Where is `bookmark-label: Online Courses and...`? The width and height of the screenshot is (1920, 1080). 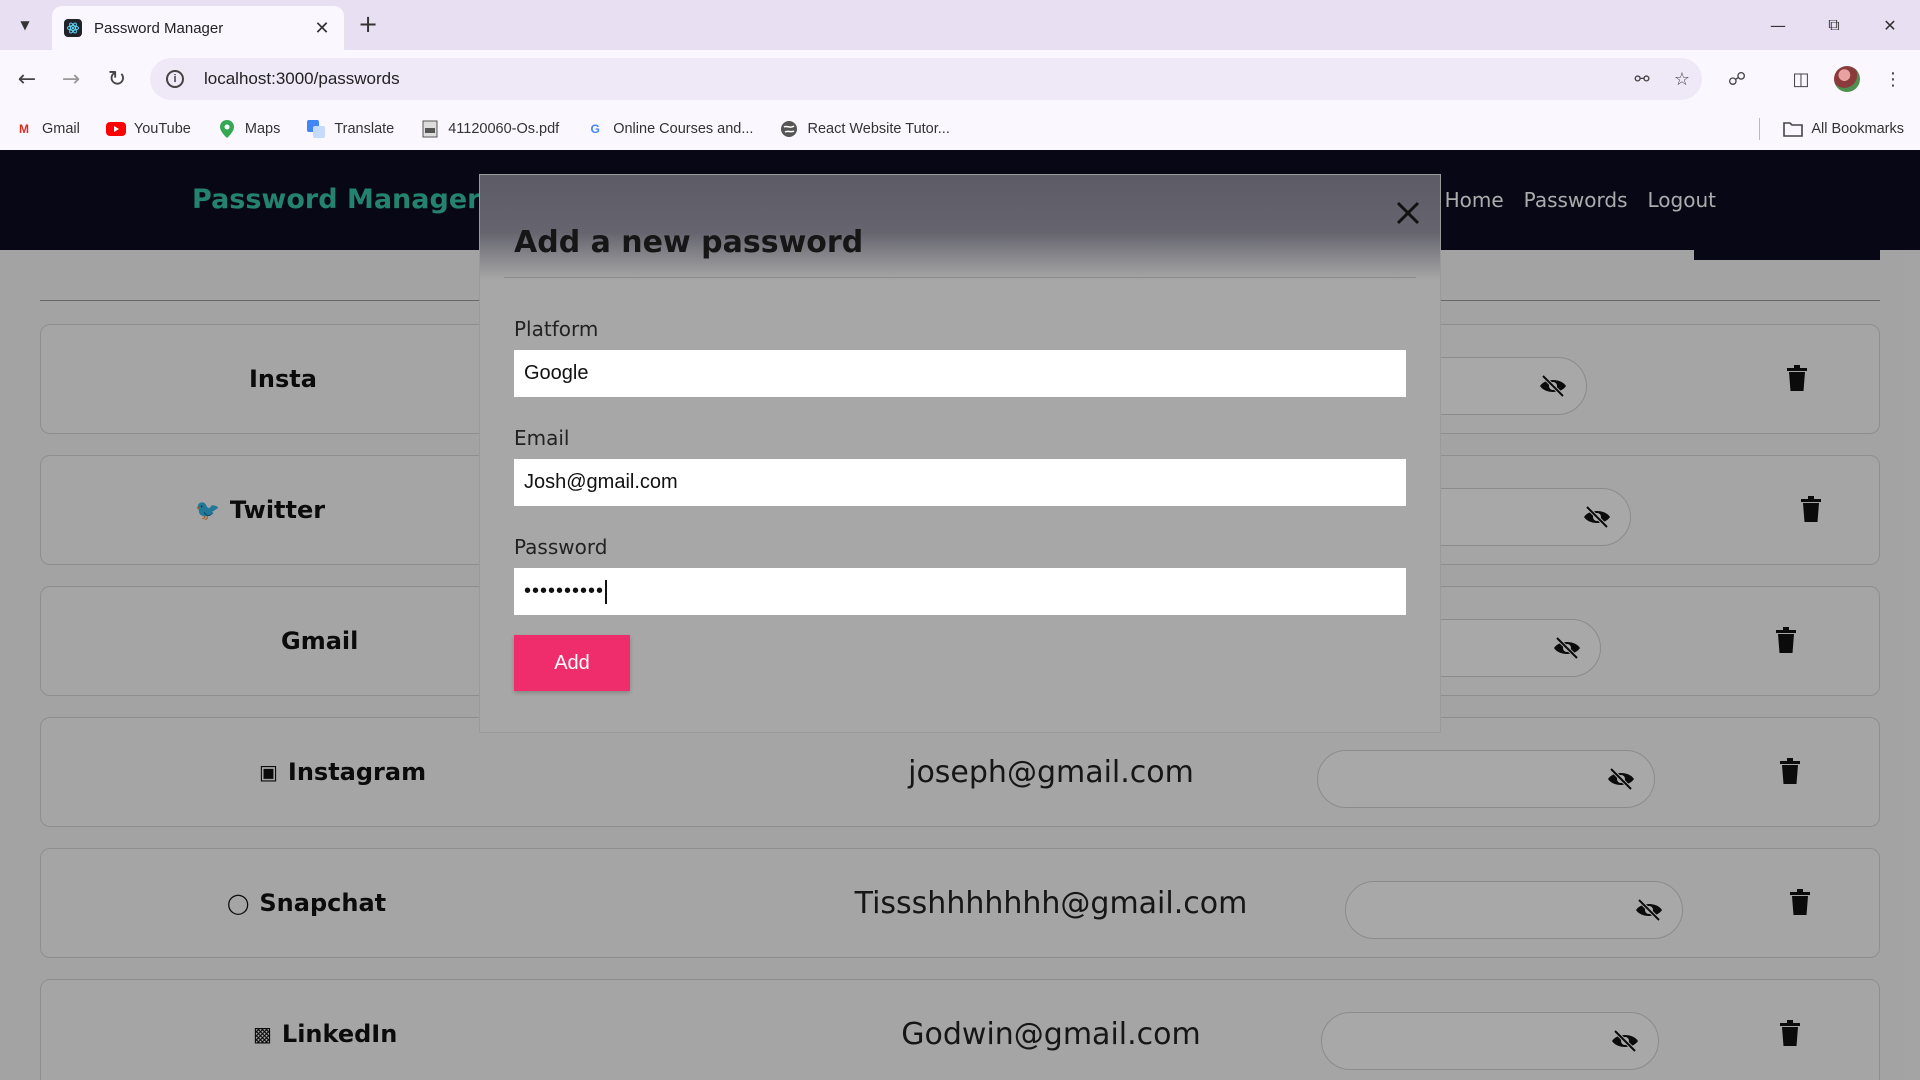
bookmark-label: Online Courses and... is located at coordinates (683, 129).